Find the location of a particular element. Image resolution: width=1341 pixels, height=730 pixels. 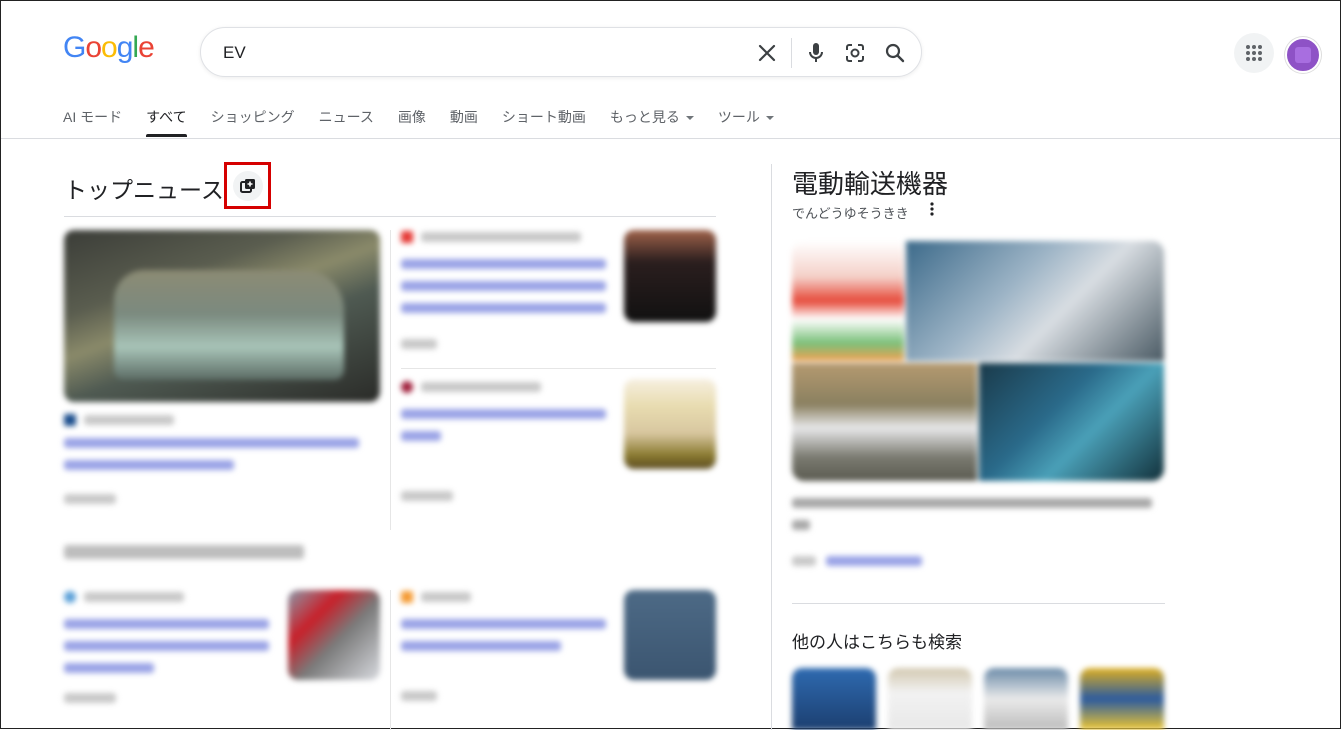

tab-news: ニュース is located at coordinates (346, 122).